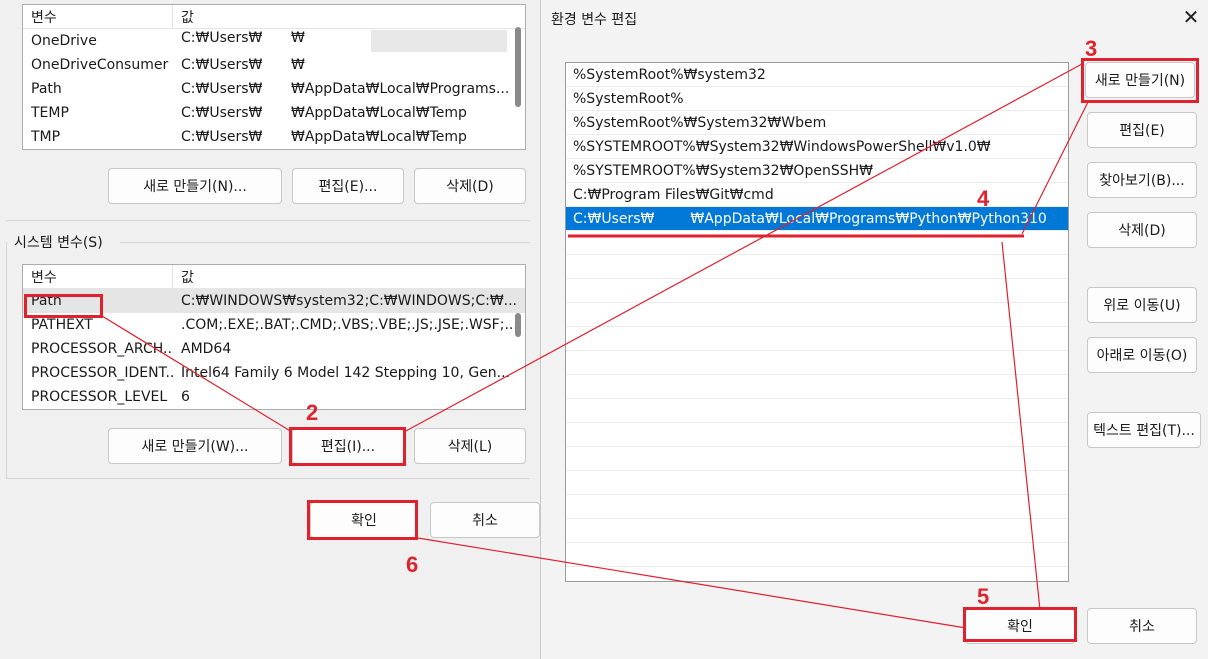 The width and height of the screenshot is (1208, 659). Describe the element at coordinates (817, 99) in the screenshot. I see `list-item: %SystemRoot%` at that location.